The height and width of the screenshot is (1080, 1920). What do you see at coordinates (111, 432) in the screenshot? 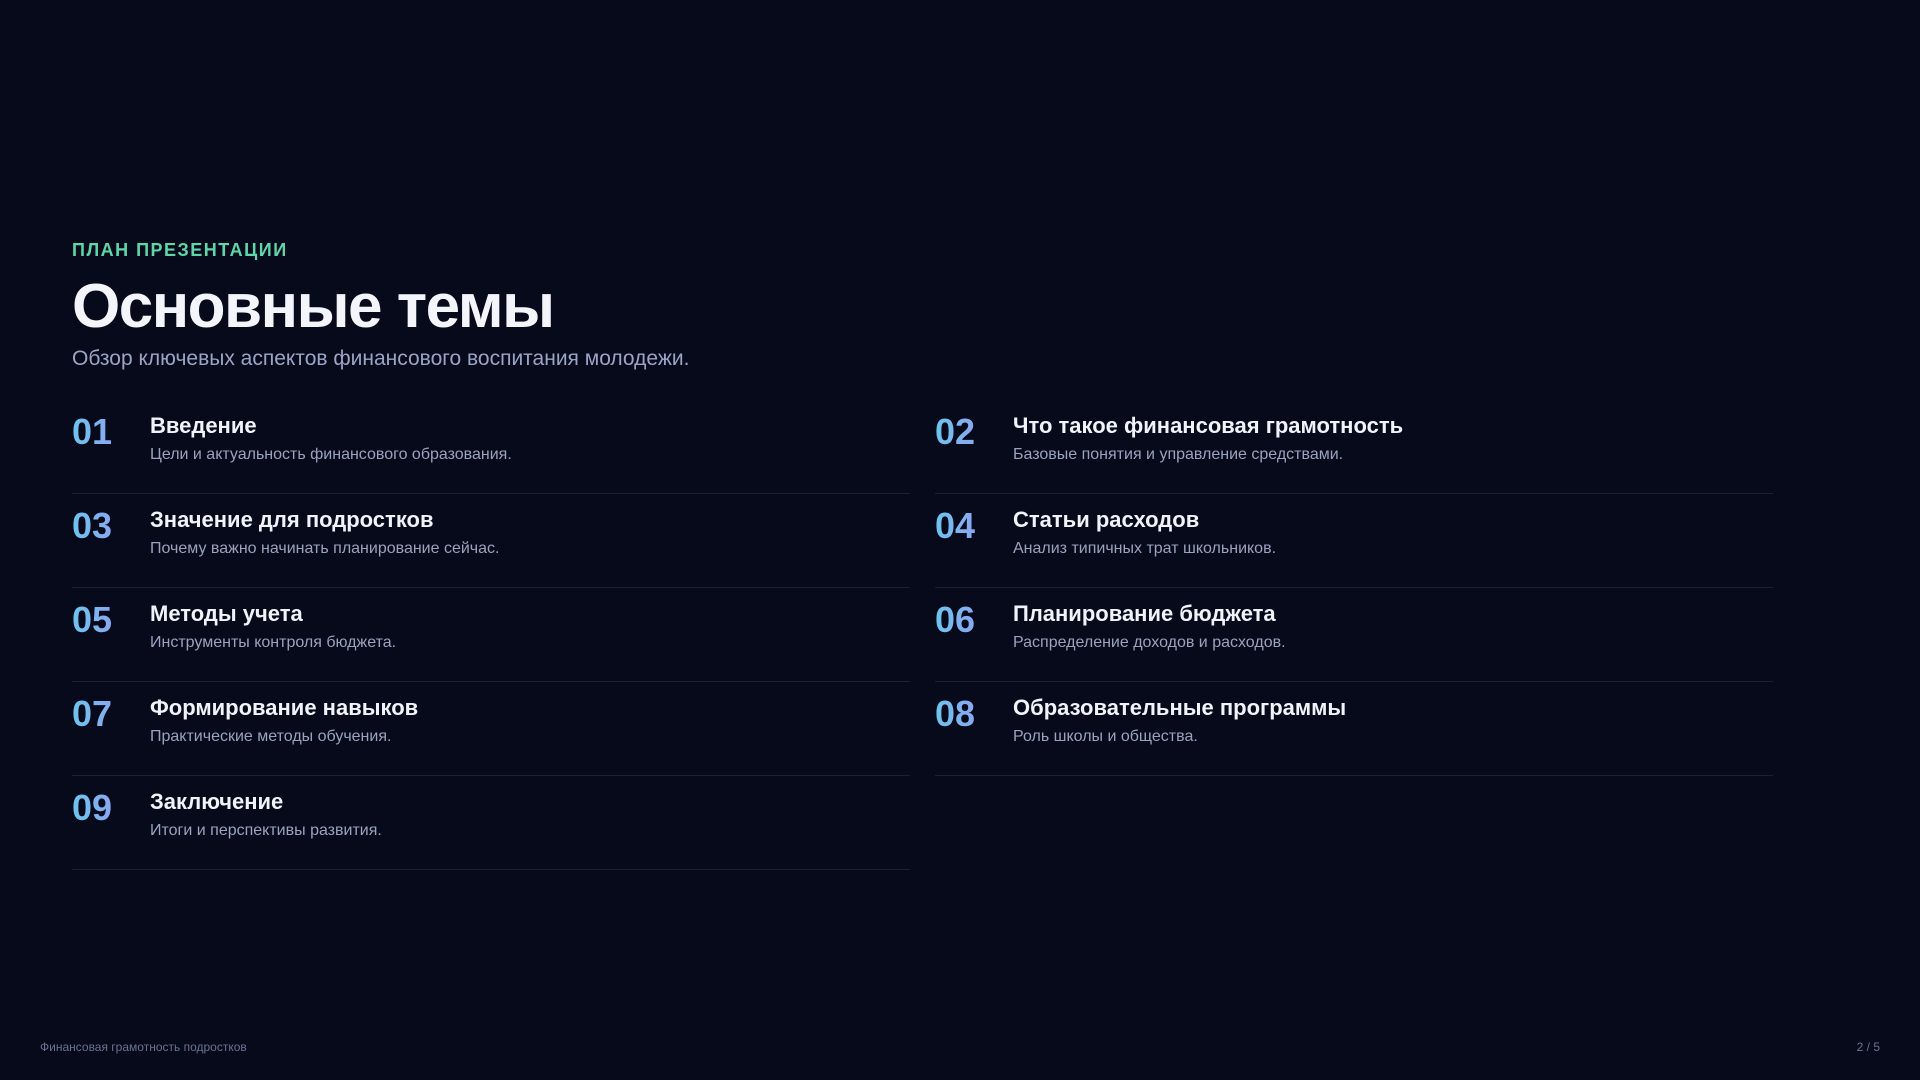
I see `topic-number: 01` at bounding box center [111, 432].